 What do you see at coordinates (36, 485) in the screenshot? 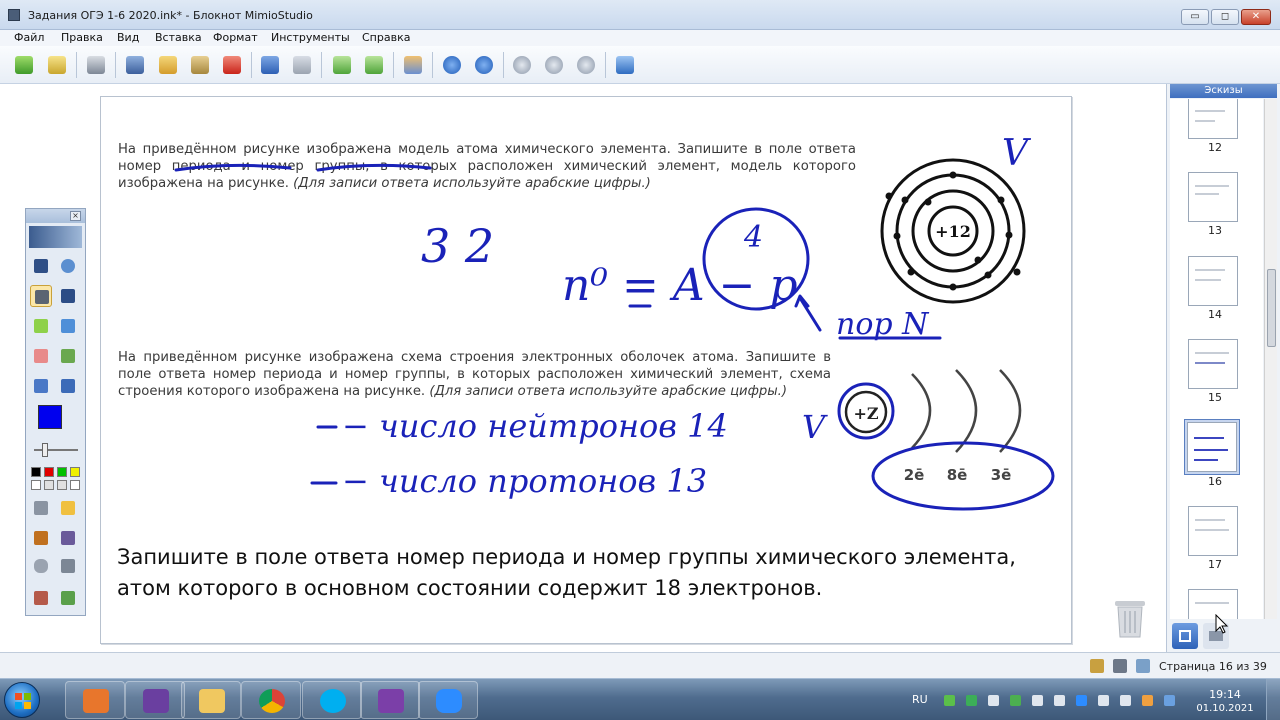
I see `color-white` at bounding box center [36, 485].